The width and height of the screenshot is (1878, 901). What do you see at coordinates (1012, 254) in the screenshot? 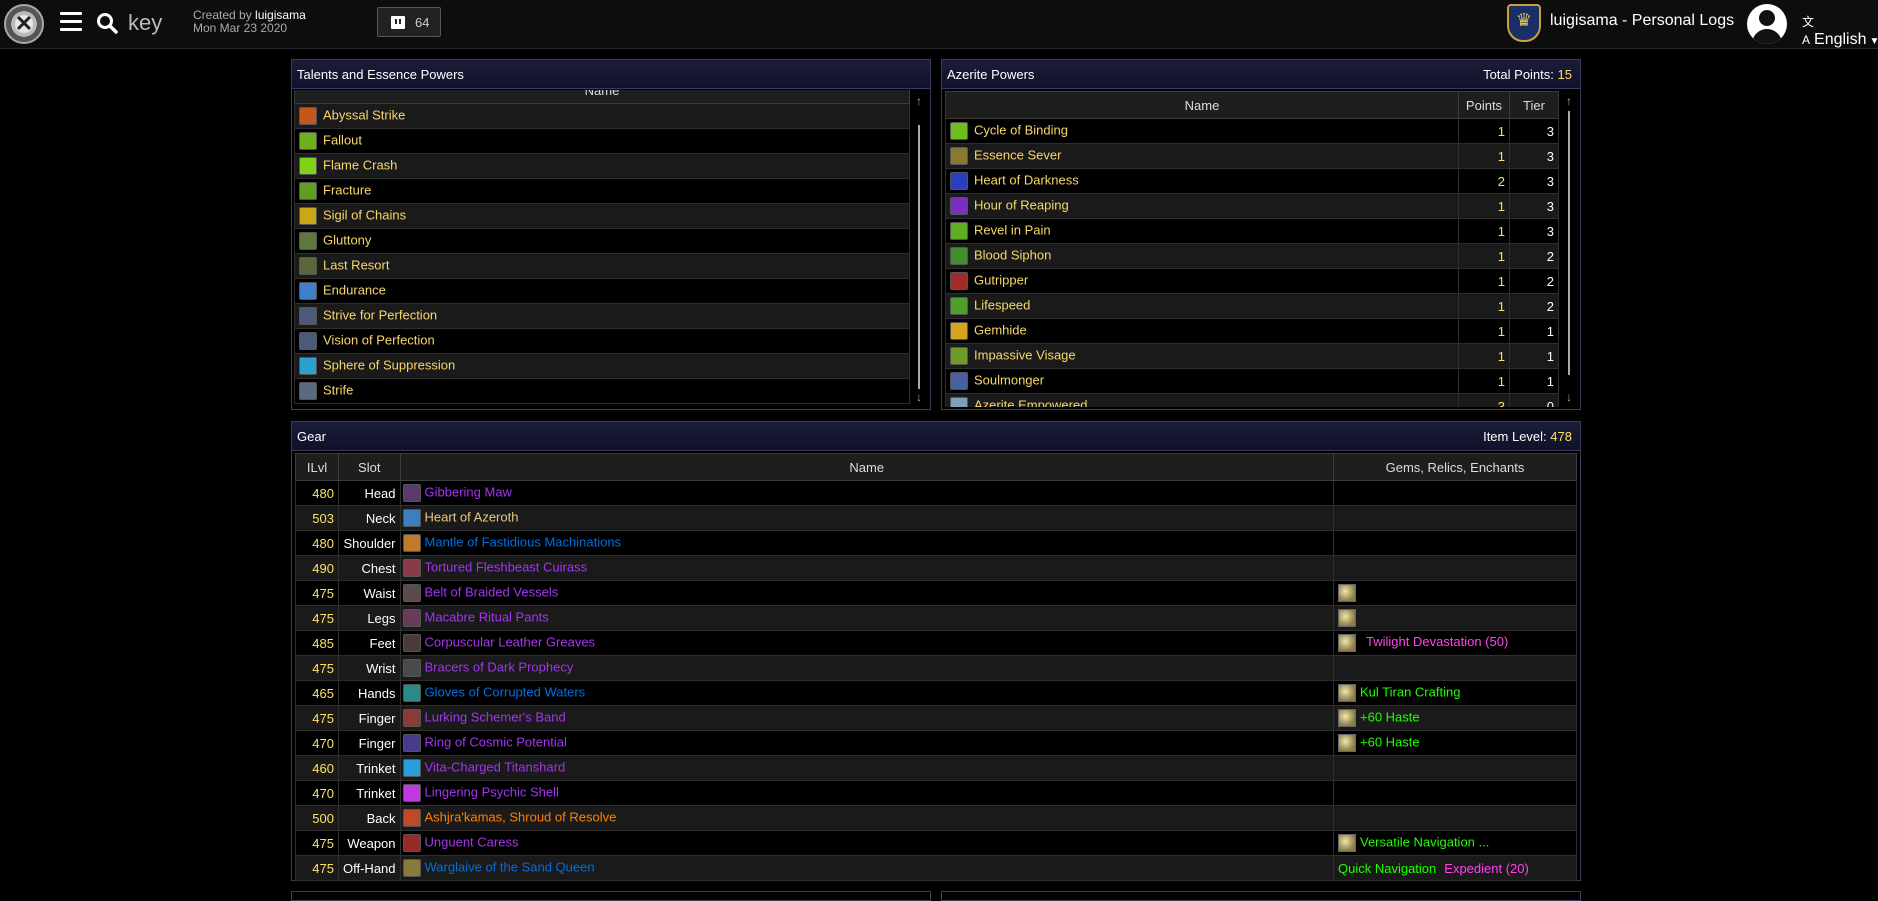
I see `azerite-power-link: Blood Siphon` at bounding box center [1012, 254].